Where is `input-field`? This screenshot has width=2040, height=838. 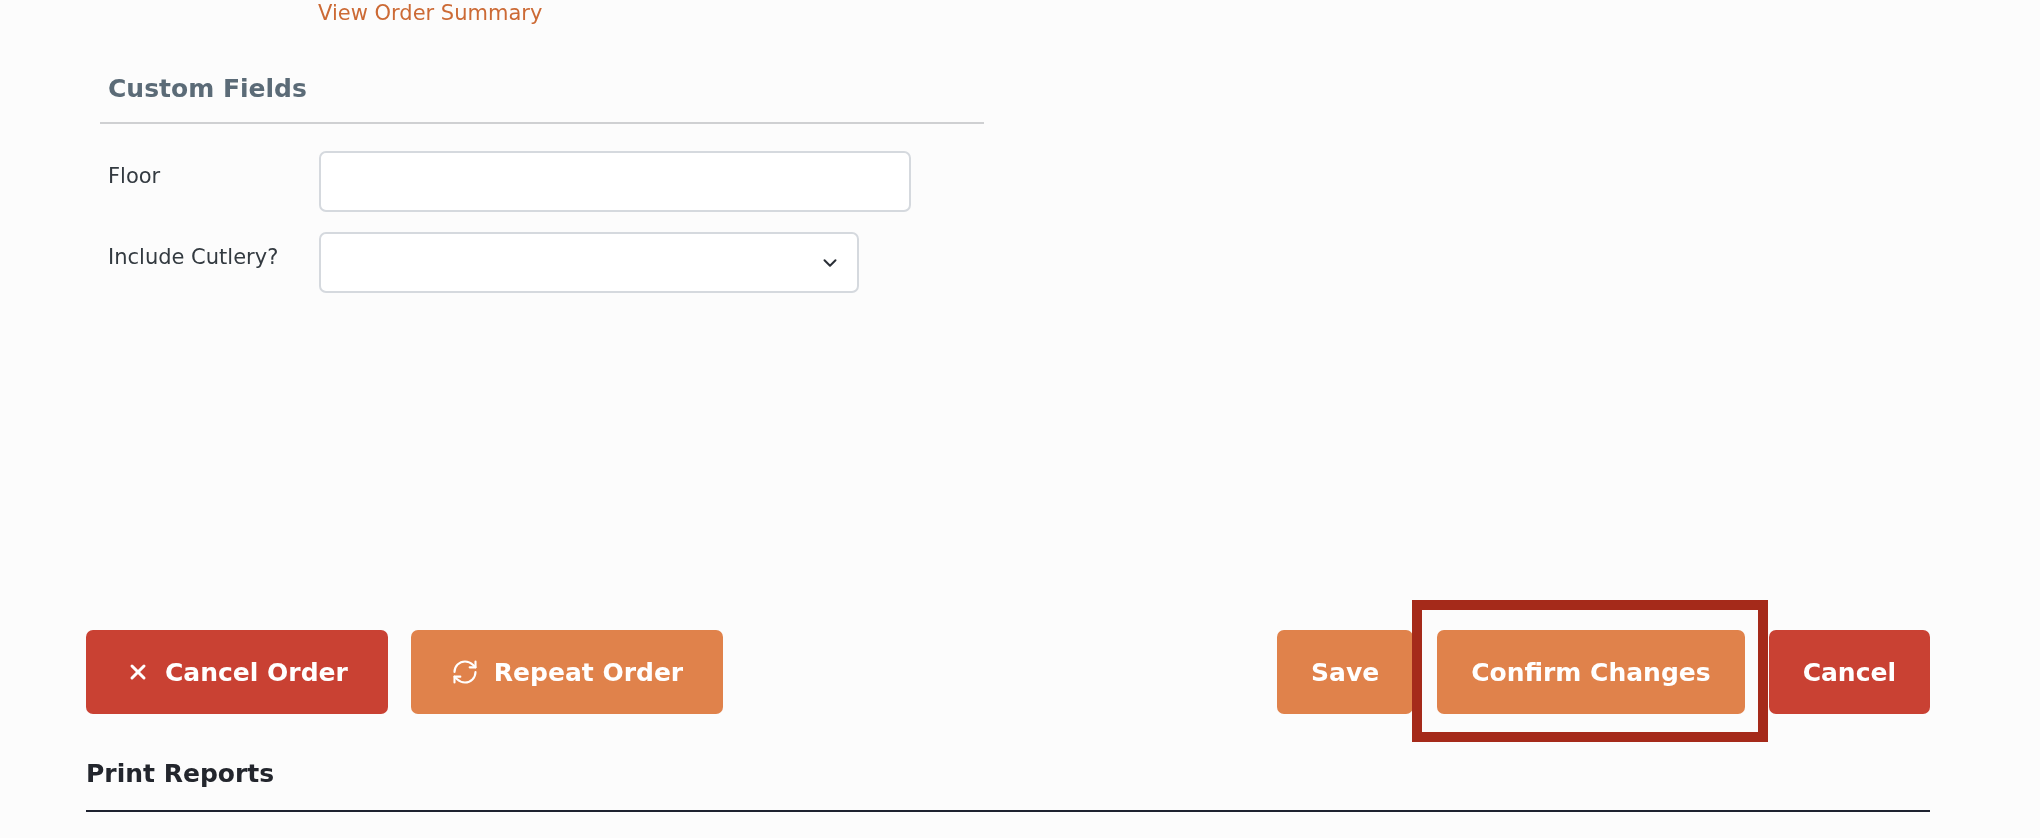
input-field is located at coordinates (615, 181).